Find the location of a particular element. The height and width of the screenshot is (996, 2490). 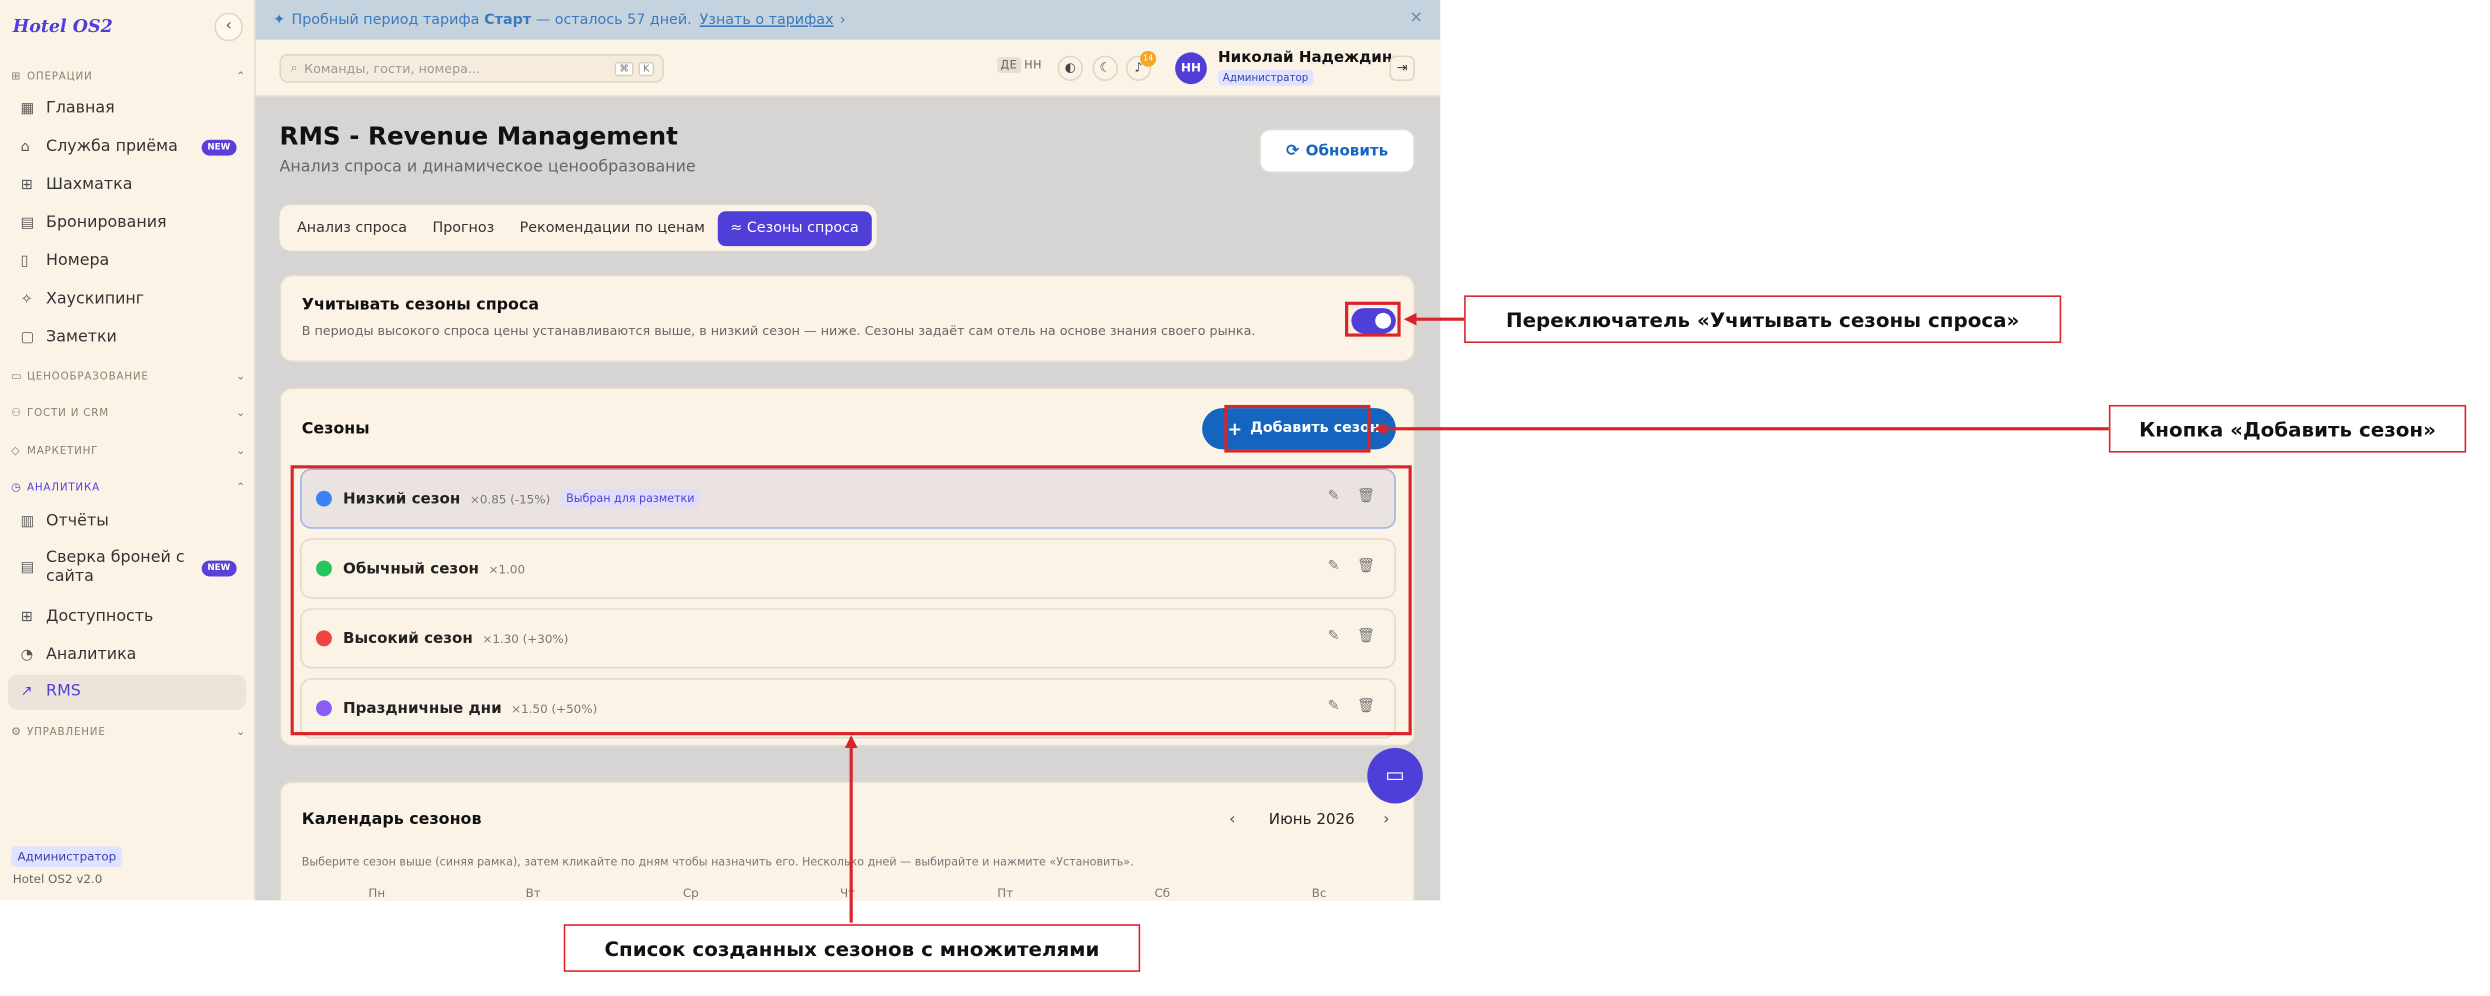

language-switcher: ДЕ НН is located at coordinates (1019, 65).